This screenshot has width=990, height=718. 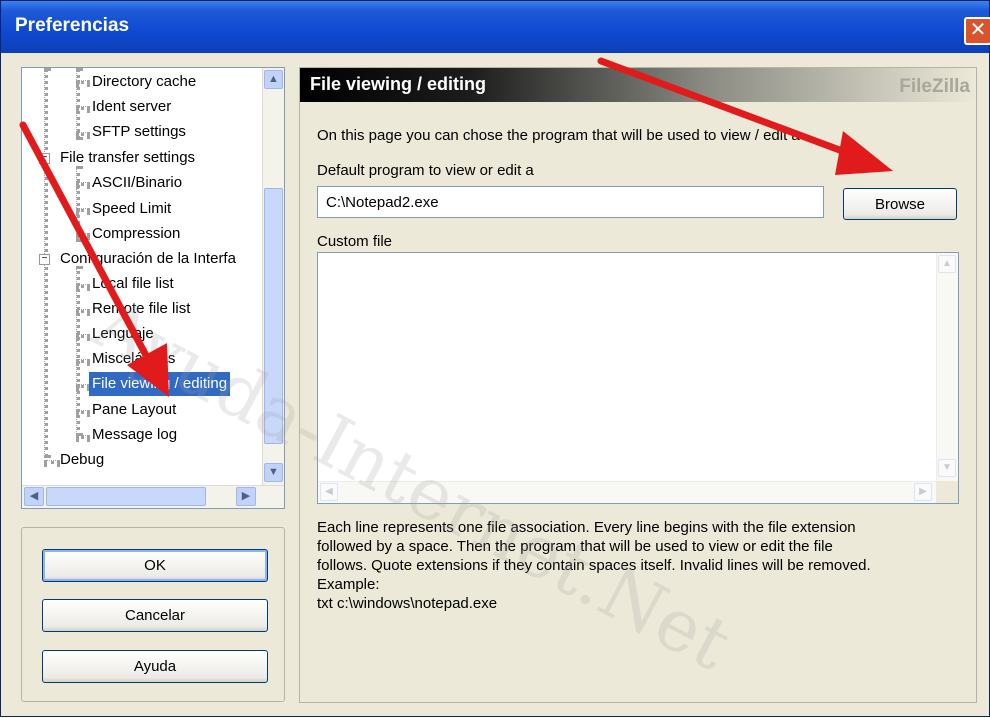 I want to click on tree-item-file-transfer-settings: File transfer settings, so click(x=127, y=158).